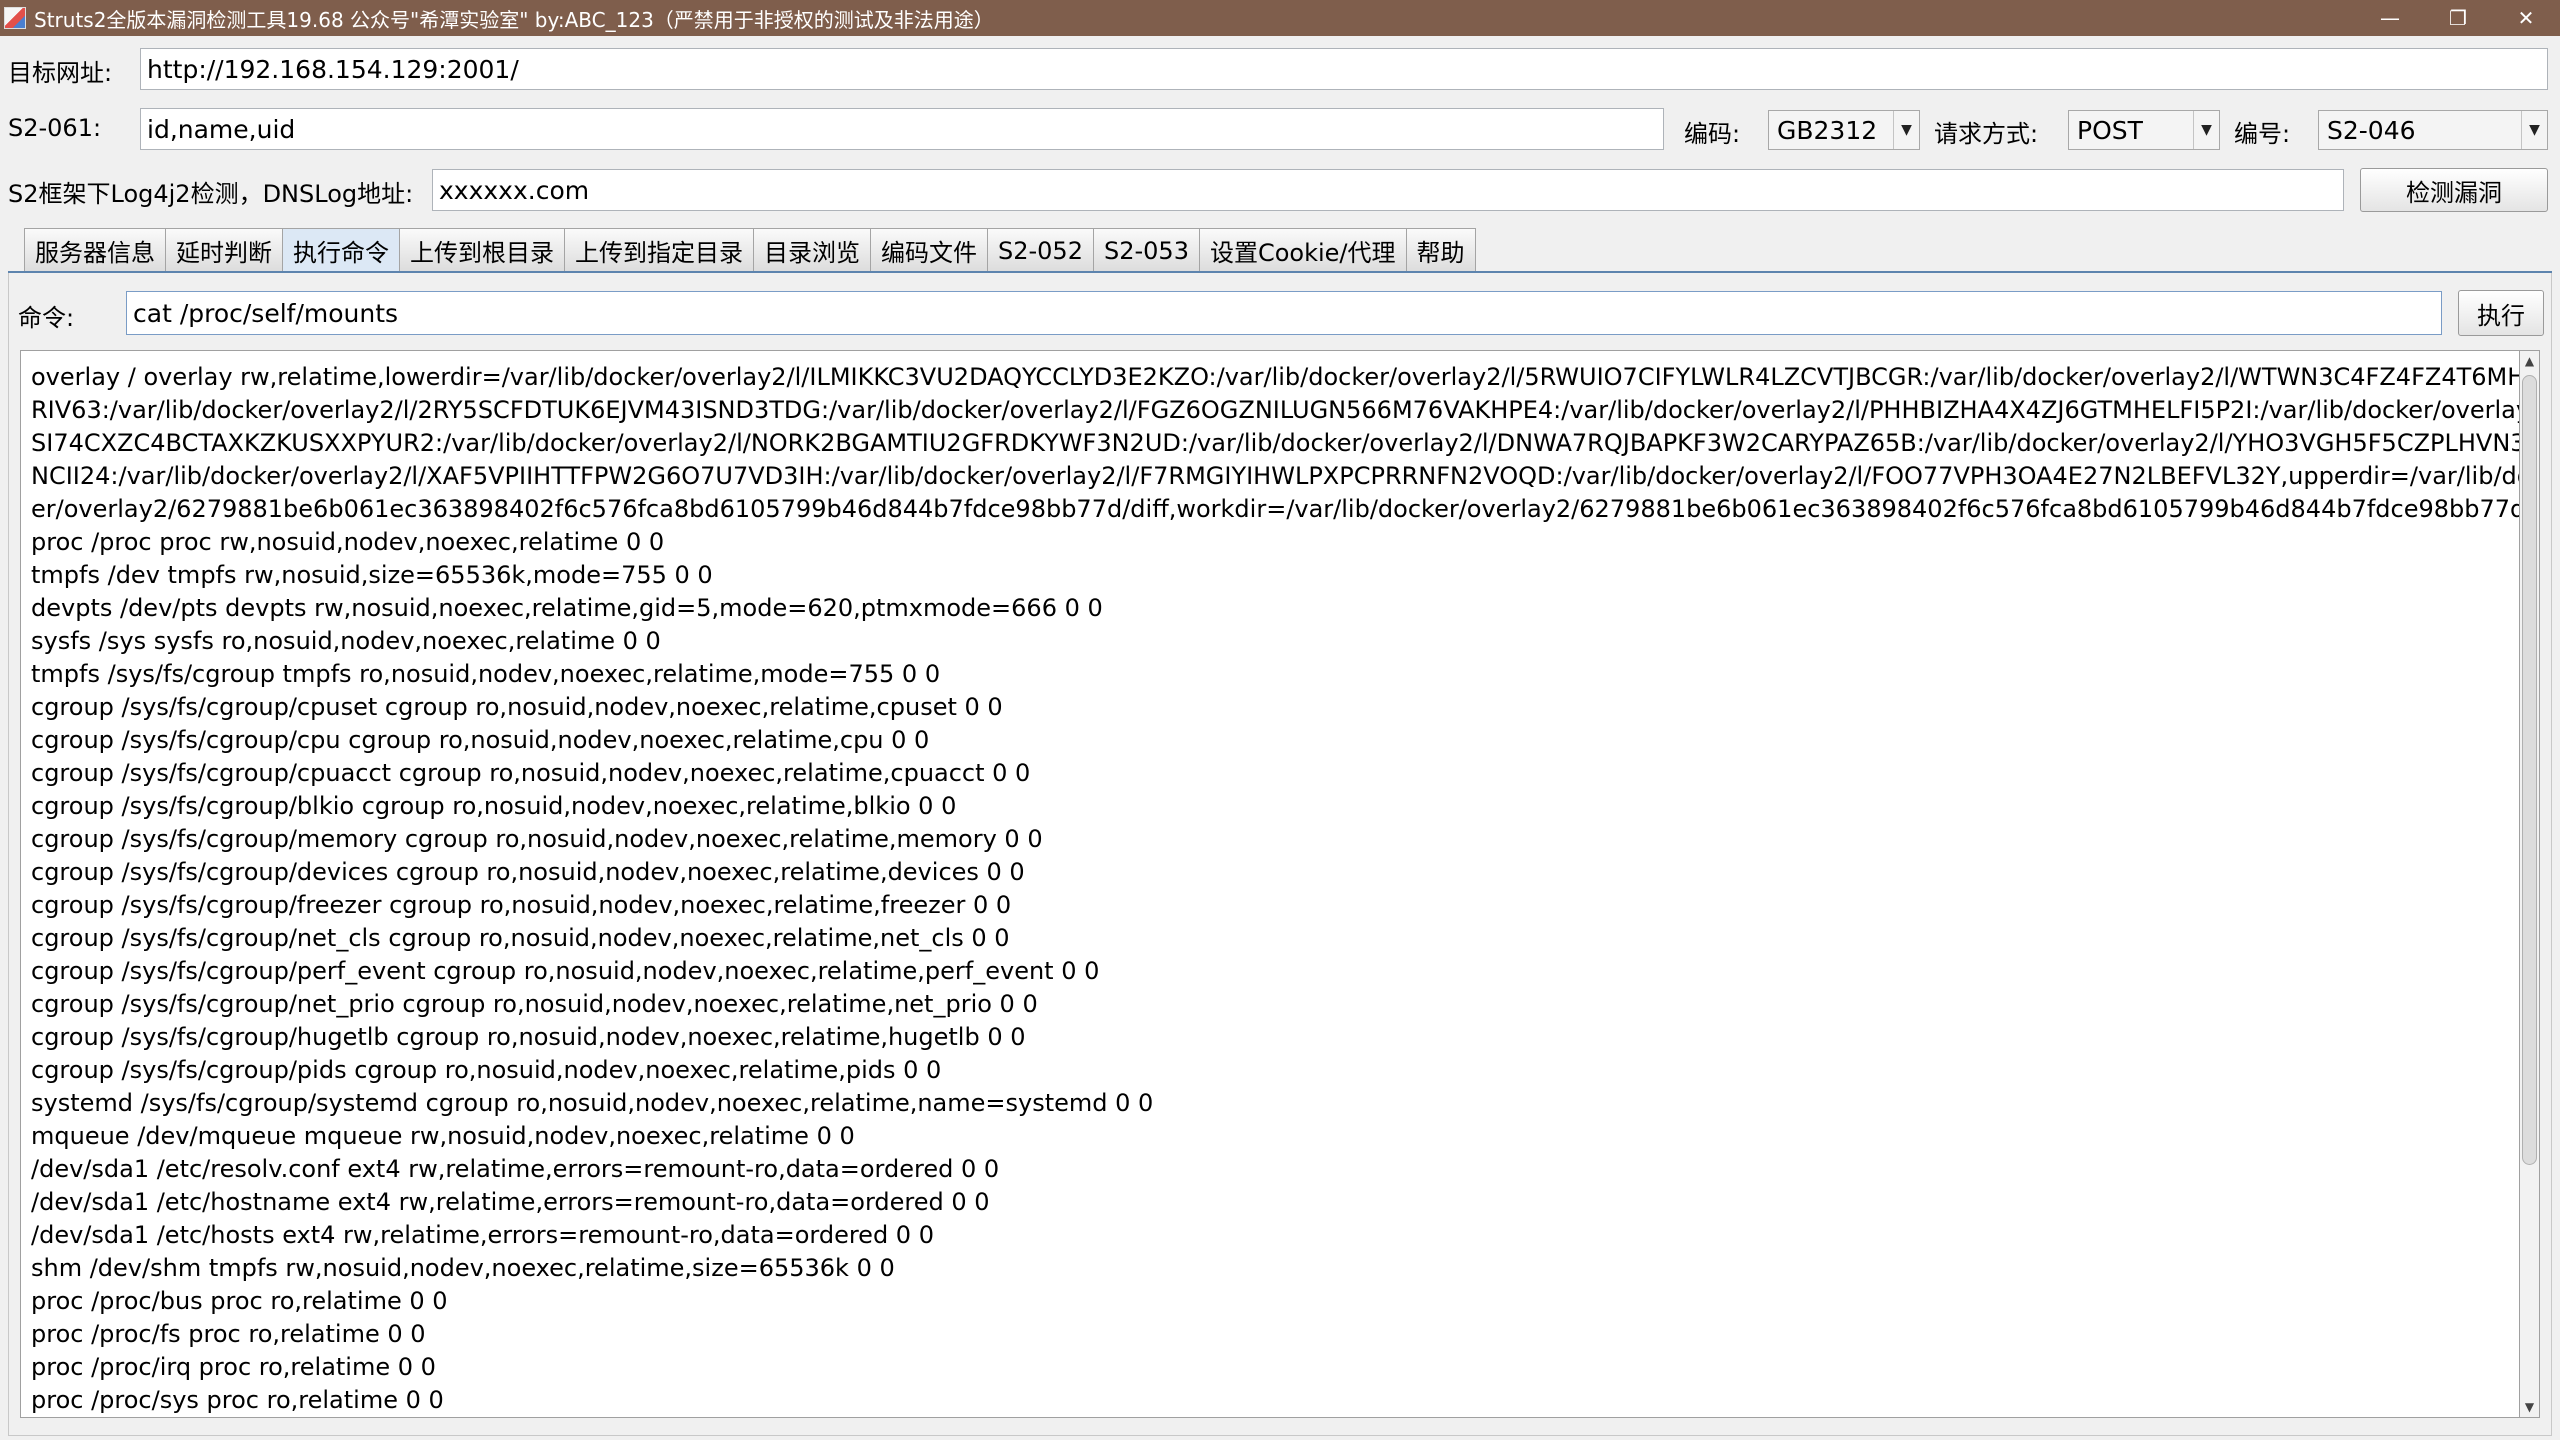 Image resolution: width=2560 pixels, height=1440 pixels. Describe the element at coordinates (2526, 18) in the screenshot. I see `close-button: ✕` at that location.